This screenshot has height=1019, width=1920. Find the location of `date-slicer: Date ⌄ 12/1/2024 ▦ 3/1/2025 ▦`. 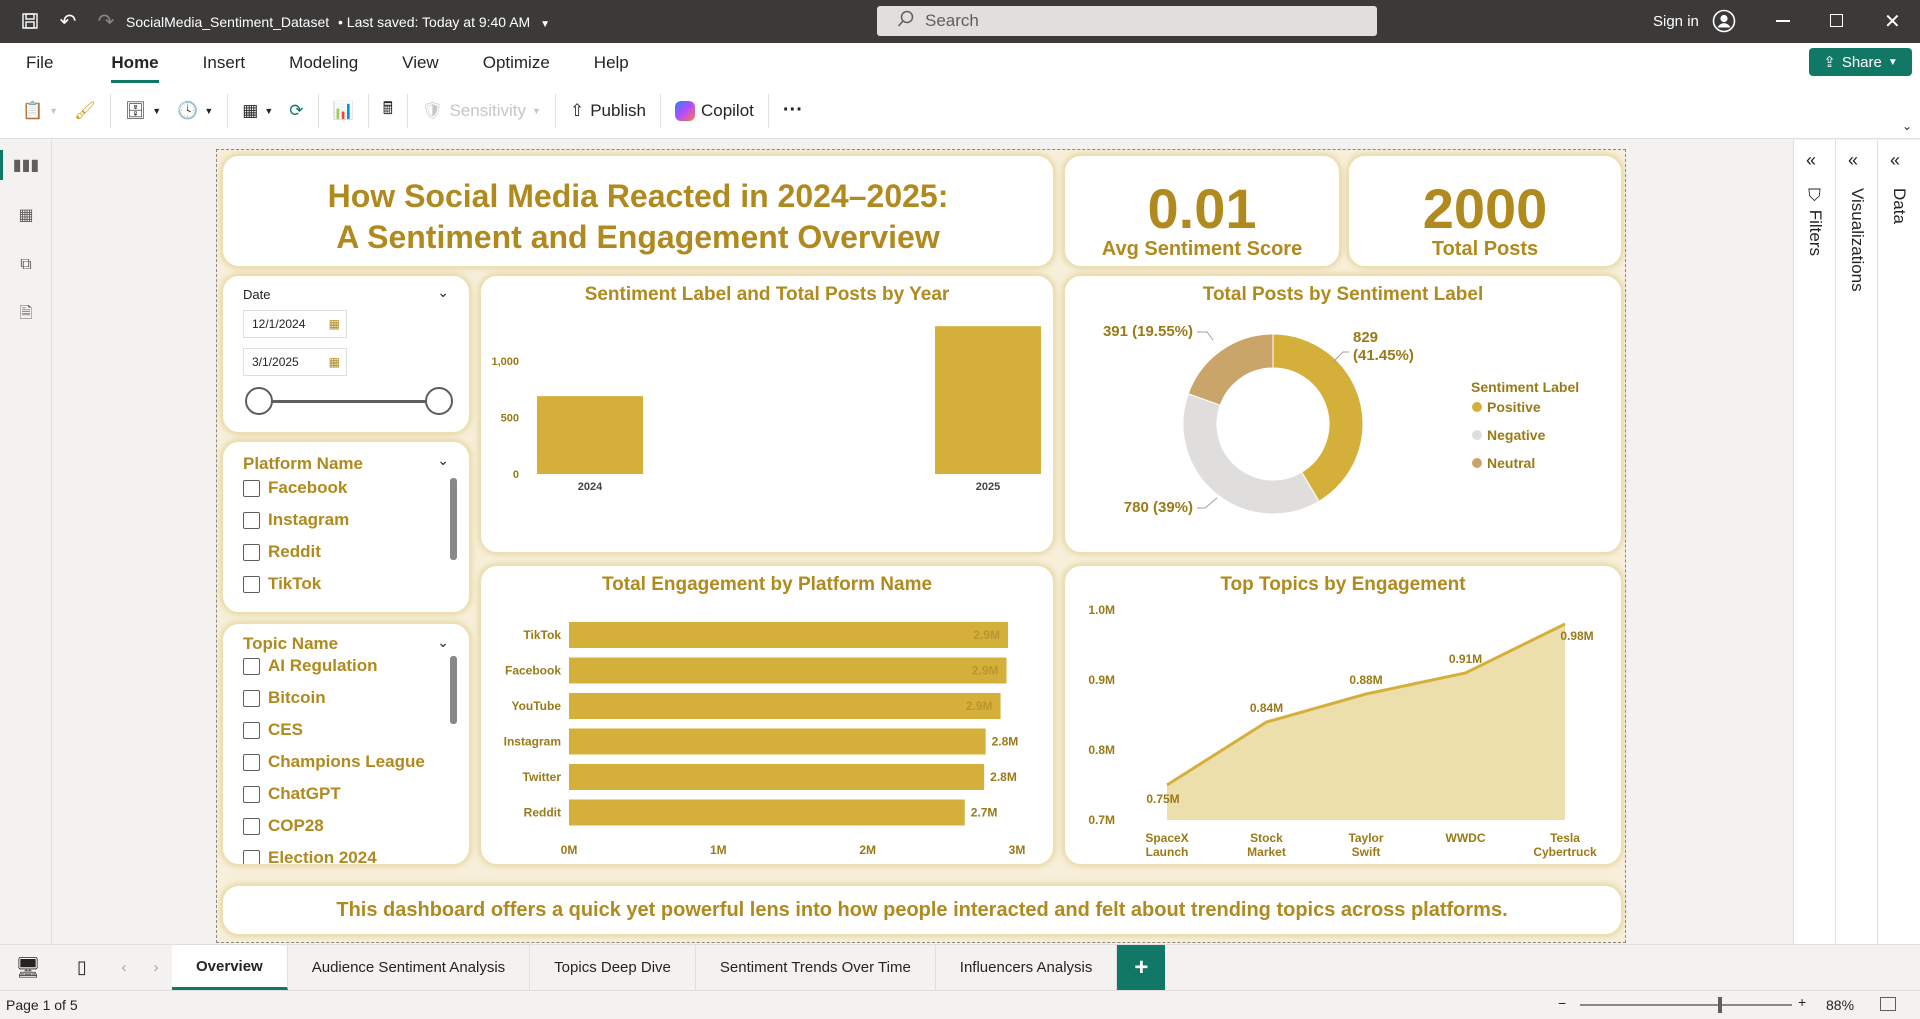

date-slicer: Date ⌄ 12/1/2024 ▦ 3/1/2025 ▦ is located at coordinates (346, 354).